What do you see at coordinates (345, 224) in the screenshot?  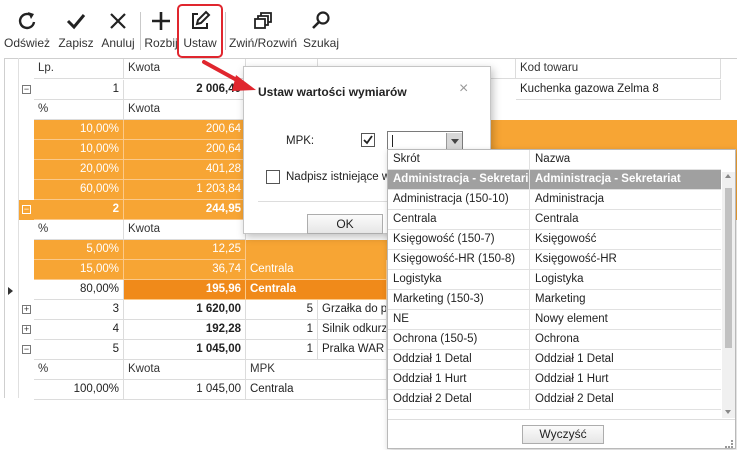 I see `ok-button: OK` at bounding box center [345, 224].